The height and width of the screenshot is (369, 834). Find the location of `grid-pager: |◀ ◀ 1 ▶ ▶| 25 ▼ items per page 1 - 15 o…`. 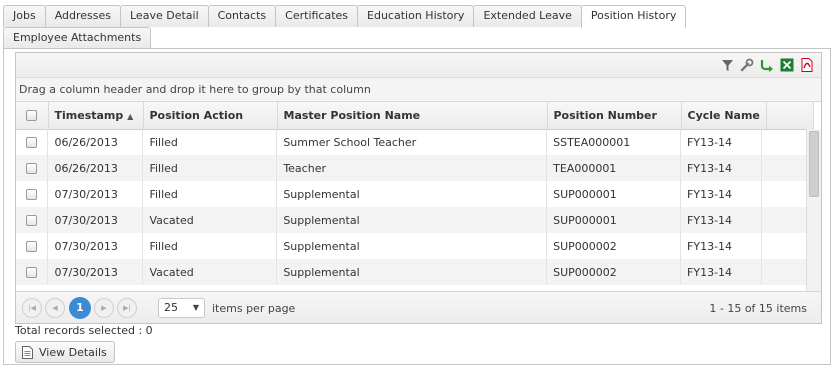

grid-pager: |◀ ◀ 1 ▶ ▶| 25 ▼ items per page 1 - 15 o… is located at coordinates (418, 307).